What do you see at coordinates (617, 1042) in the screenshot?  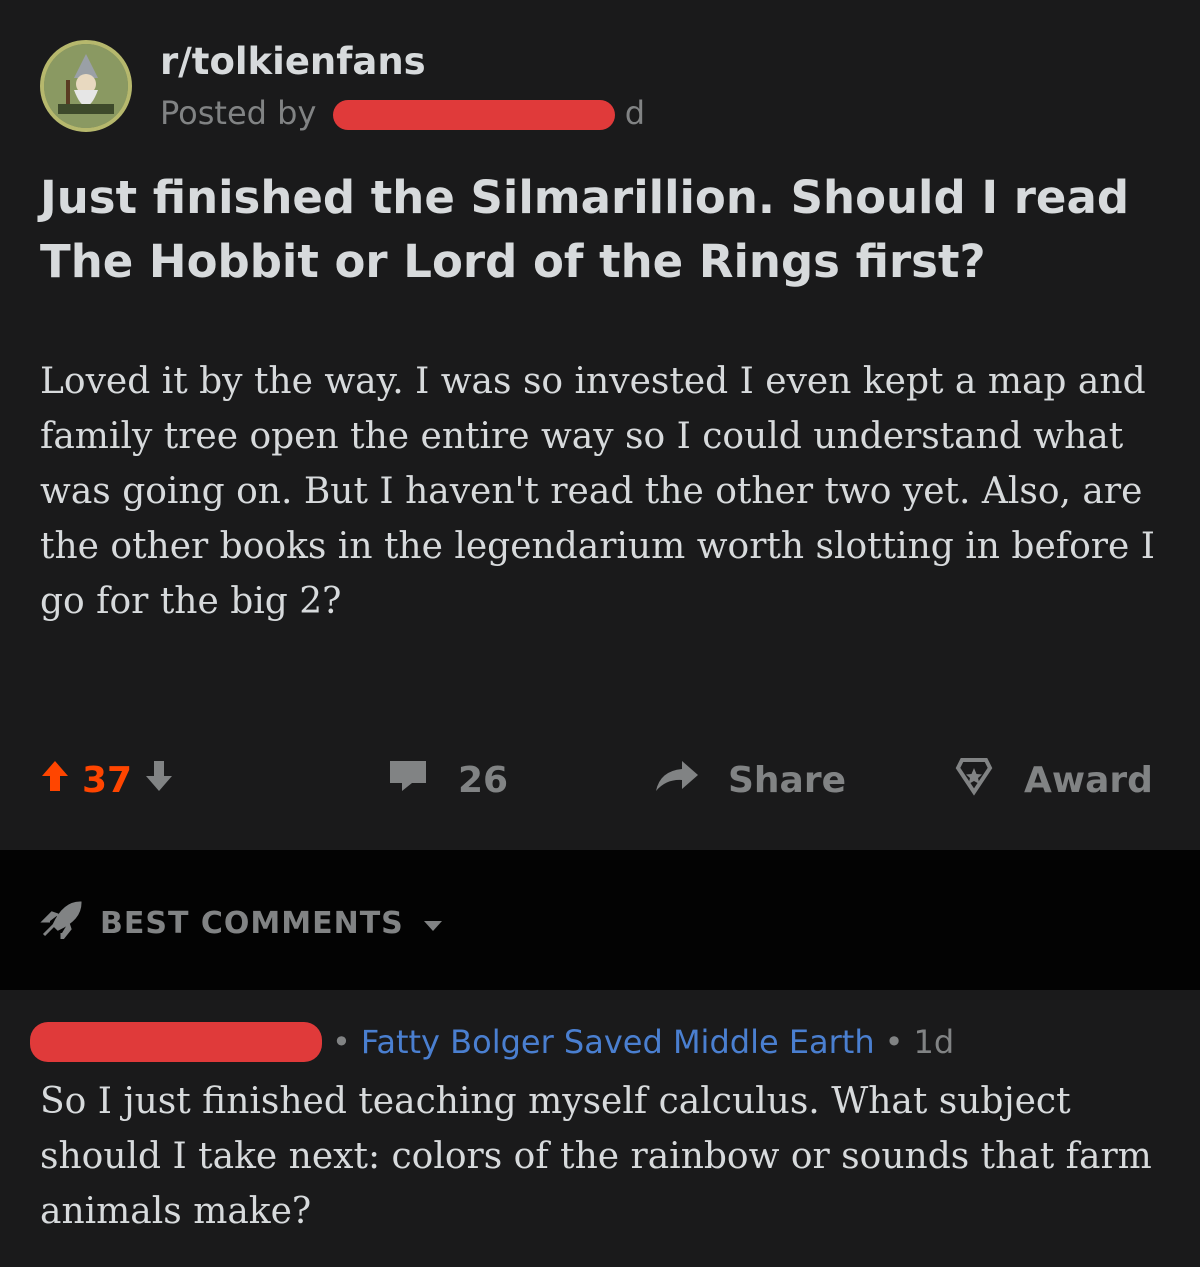 I see `user-flair: Fatty Bolger Saved Middle Earth` at bounding box center [617, 1042].